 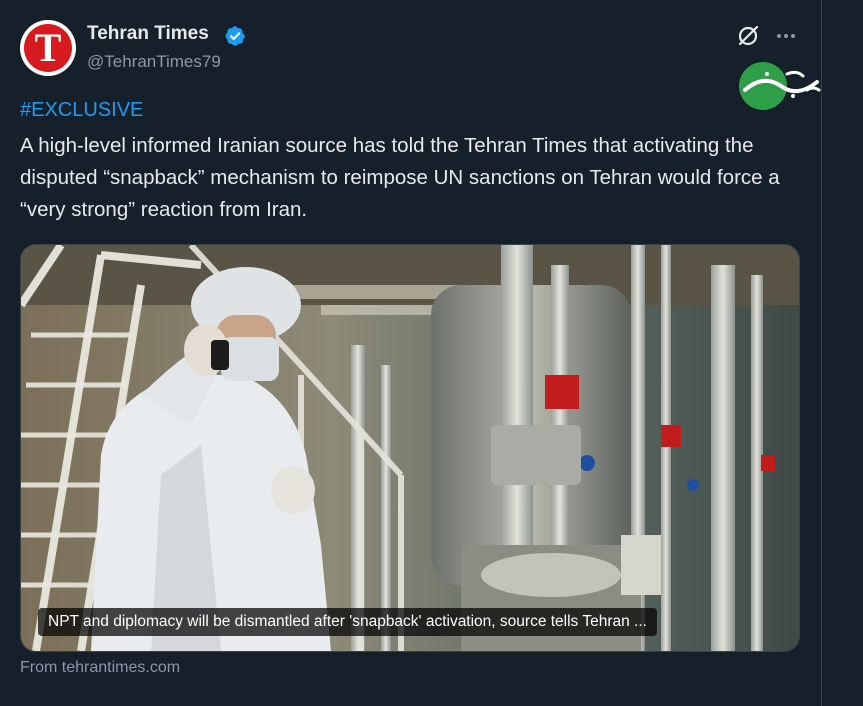 What do you see at coordinates (100, 668) in the screenshot?
I see `card-source-link: From tehrantimes.com` at bounding box center [100, 668].